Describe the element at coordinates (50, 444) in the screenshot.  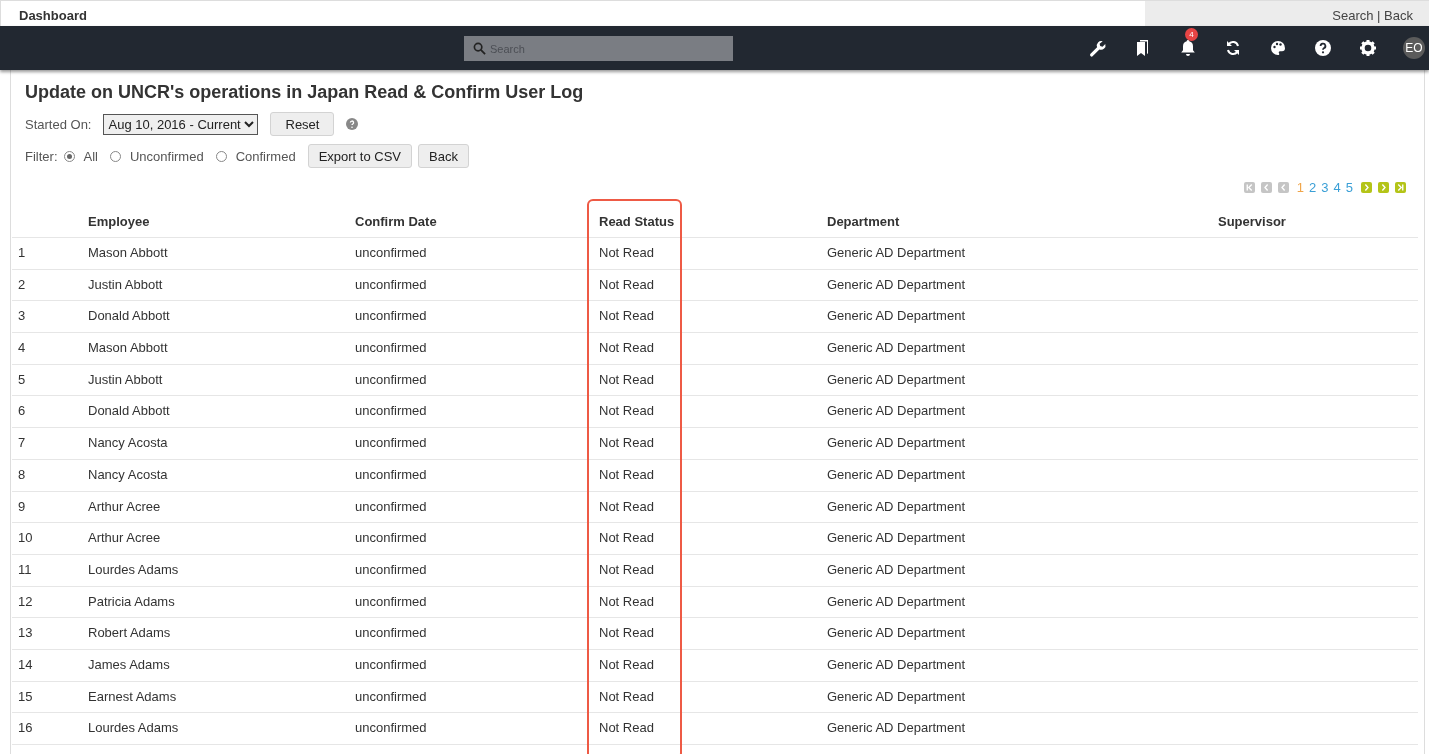
I see `row-number: 7` at that location.